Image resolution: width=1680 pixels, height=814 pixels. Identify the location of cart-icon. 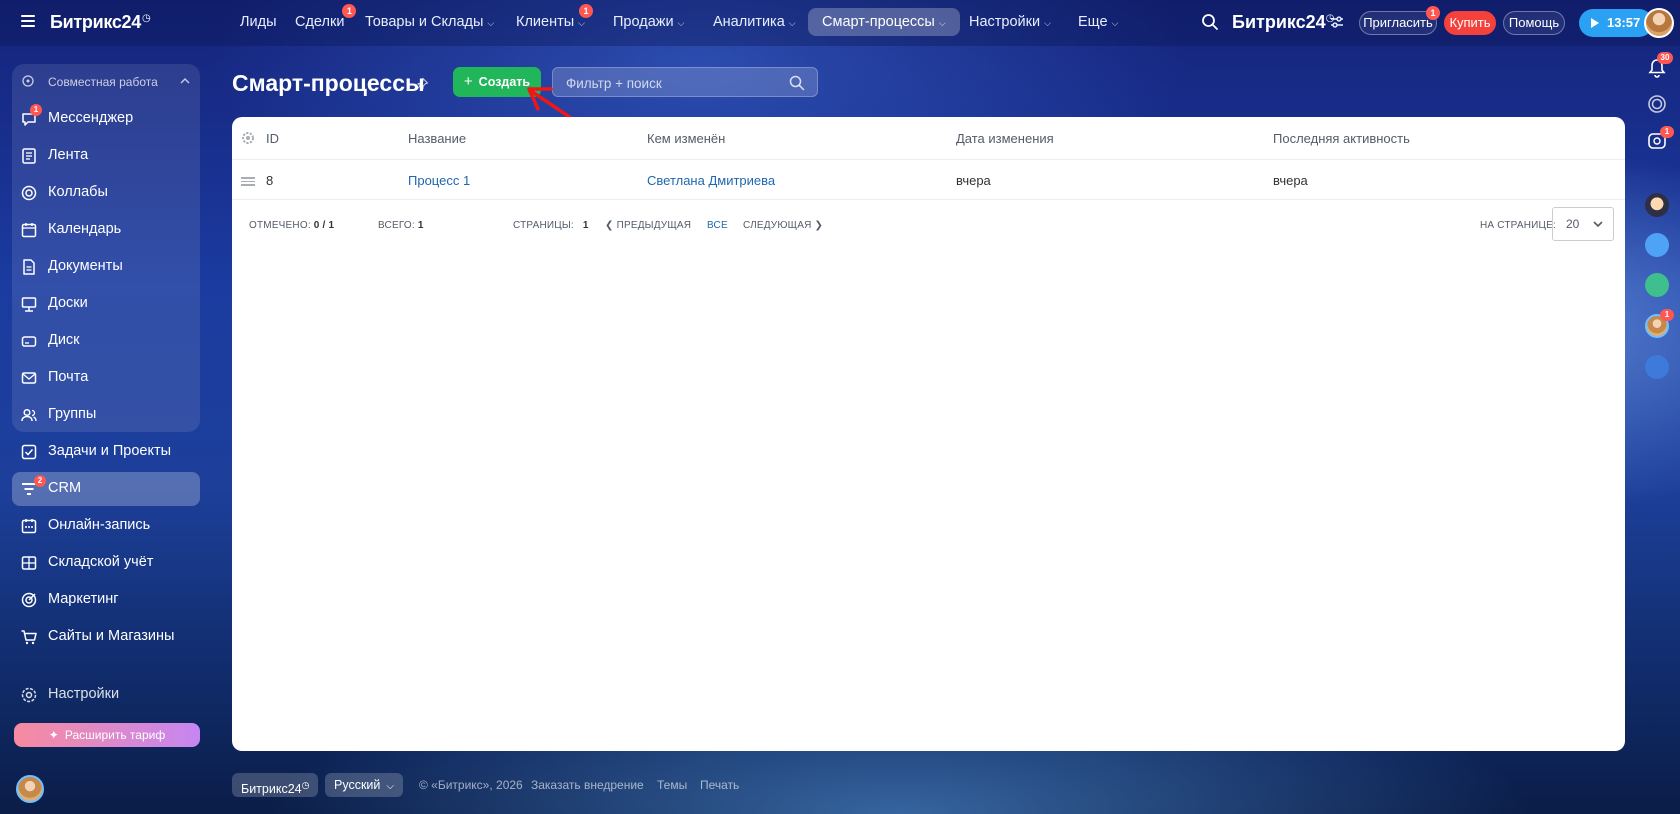
(29, 637).